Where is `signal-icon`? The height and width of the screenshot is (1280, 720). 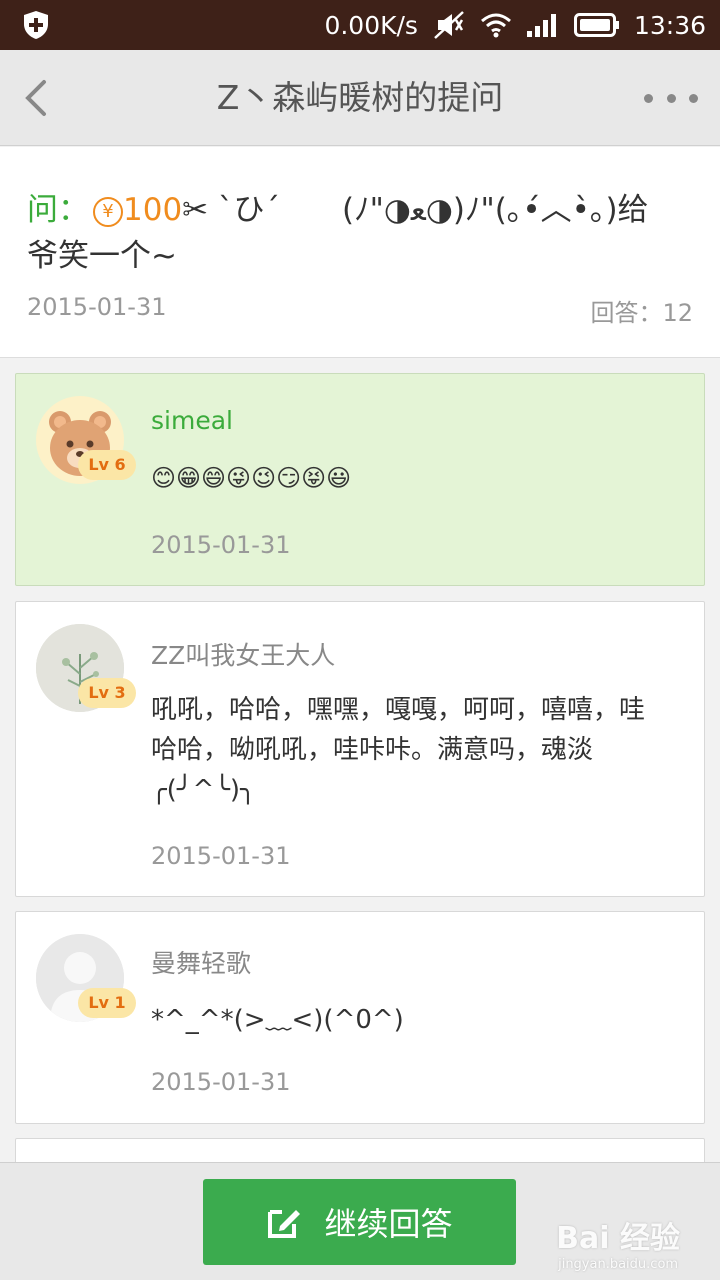 signal-icon is located at coordinates (541, 25).